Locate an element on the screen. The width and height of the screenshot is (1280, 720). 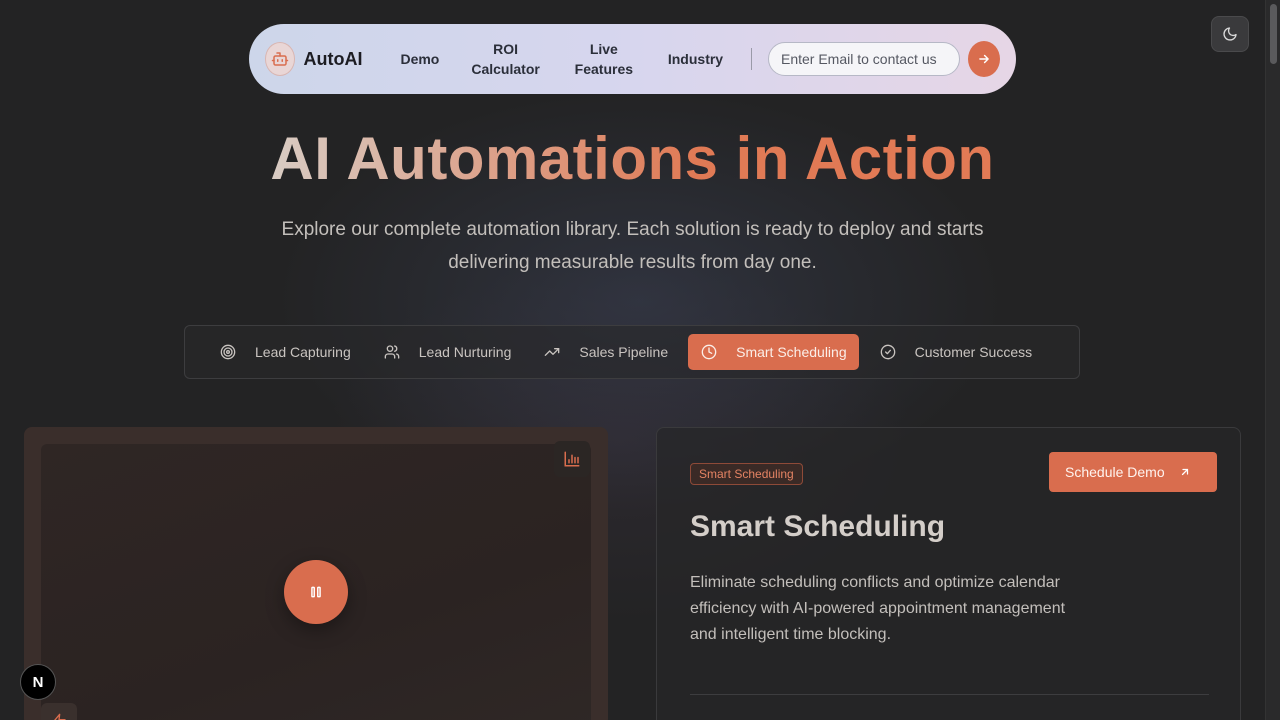
clock-icon is located at coordinates (709, 352).